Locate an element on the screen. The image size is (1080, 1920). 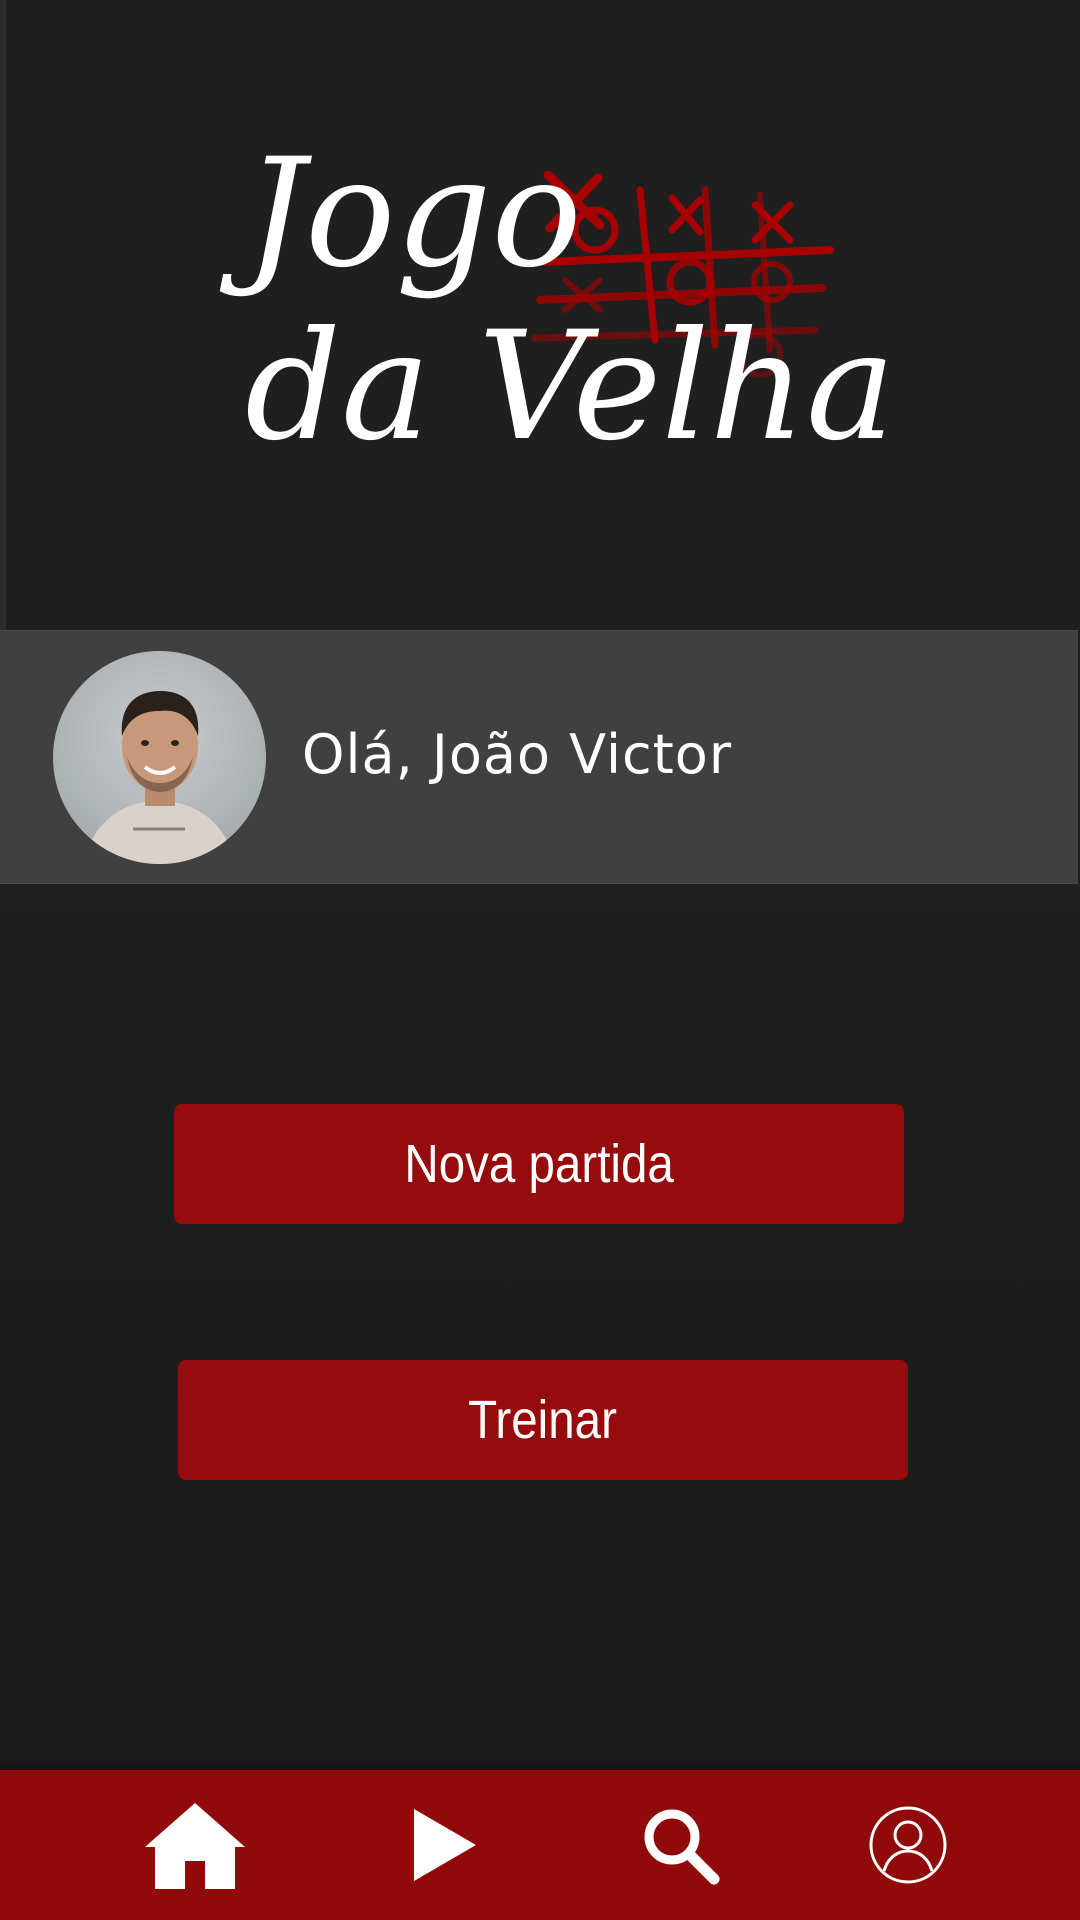
train-button: Treinar is located at coordinates (543, 1420).